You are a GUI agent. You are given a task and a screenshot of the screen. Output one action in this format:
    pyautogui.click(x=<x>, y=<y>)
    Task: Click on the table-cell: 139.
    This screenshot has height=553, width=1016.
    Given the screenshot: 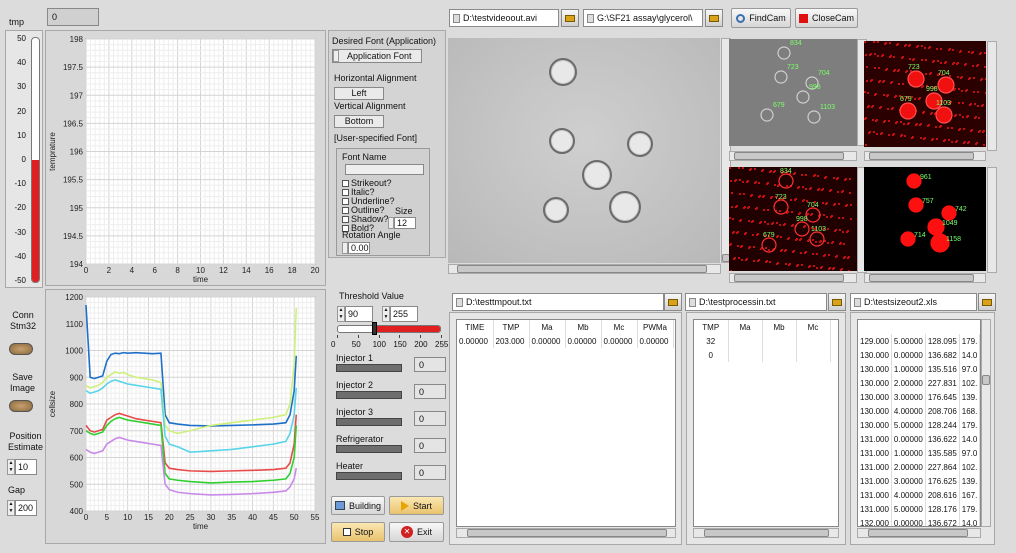 What is the action you would take?
    pyautogui.click(x=969, y=481)
    